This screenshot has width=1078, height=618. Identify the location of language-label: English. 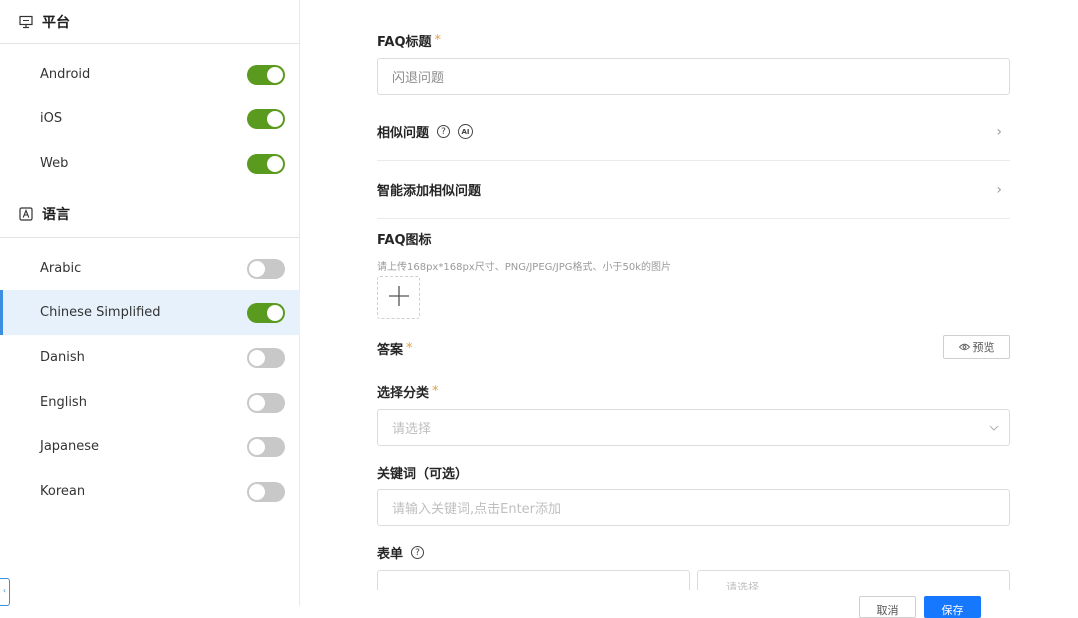
(63, 402).